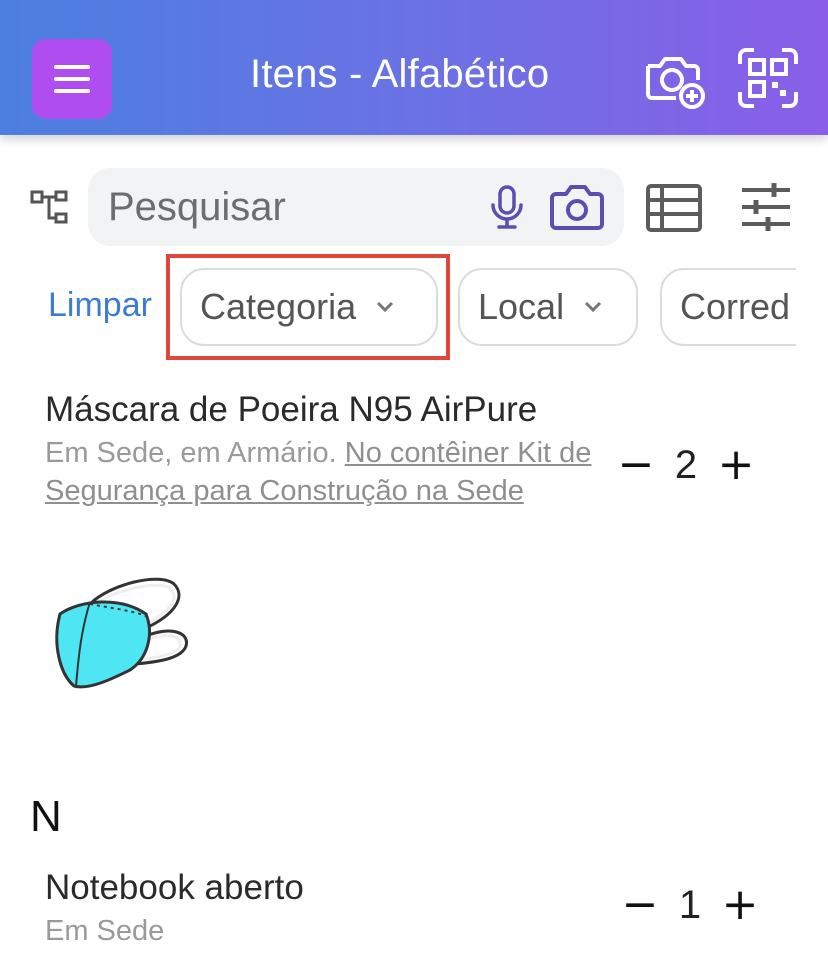 This screenshot has height=955, width=828. What do you see at coordinates (577, 207) in the screenshot?
I see `camera-icon` at bounding box center [577, 207].